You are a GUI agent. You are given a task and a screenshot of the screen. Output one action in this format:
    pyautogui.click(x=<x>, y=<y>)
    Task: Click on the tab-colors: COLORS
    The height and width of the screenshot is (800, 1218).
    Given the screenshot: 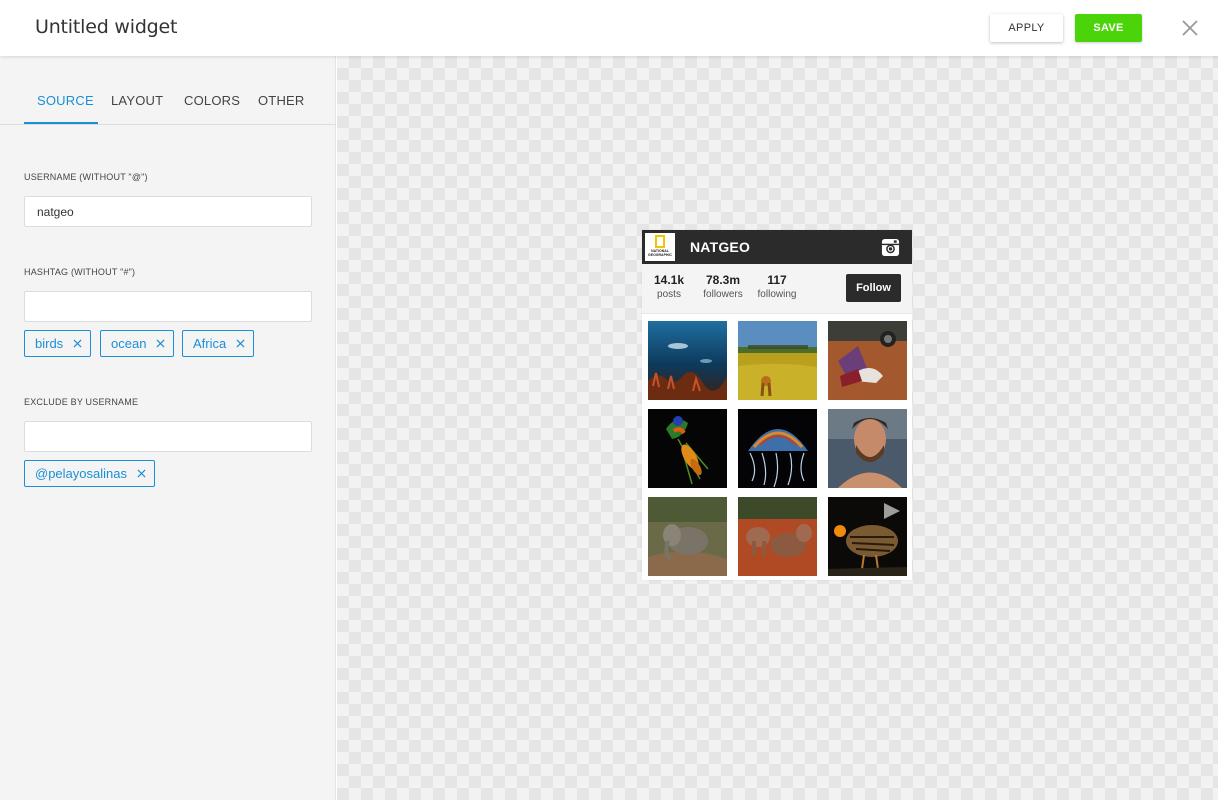 What is the action you would take?
    pyautogui.click(x=212, y=100)
    